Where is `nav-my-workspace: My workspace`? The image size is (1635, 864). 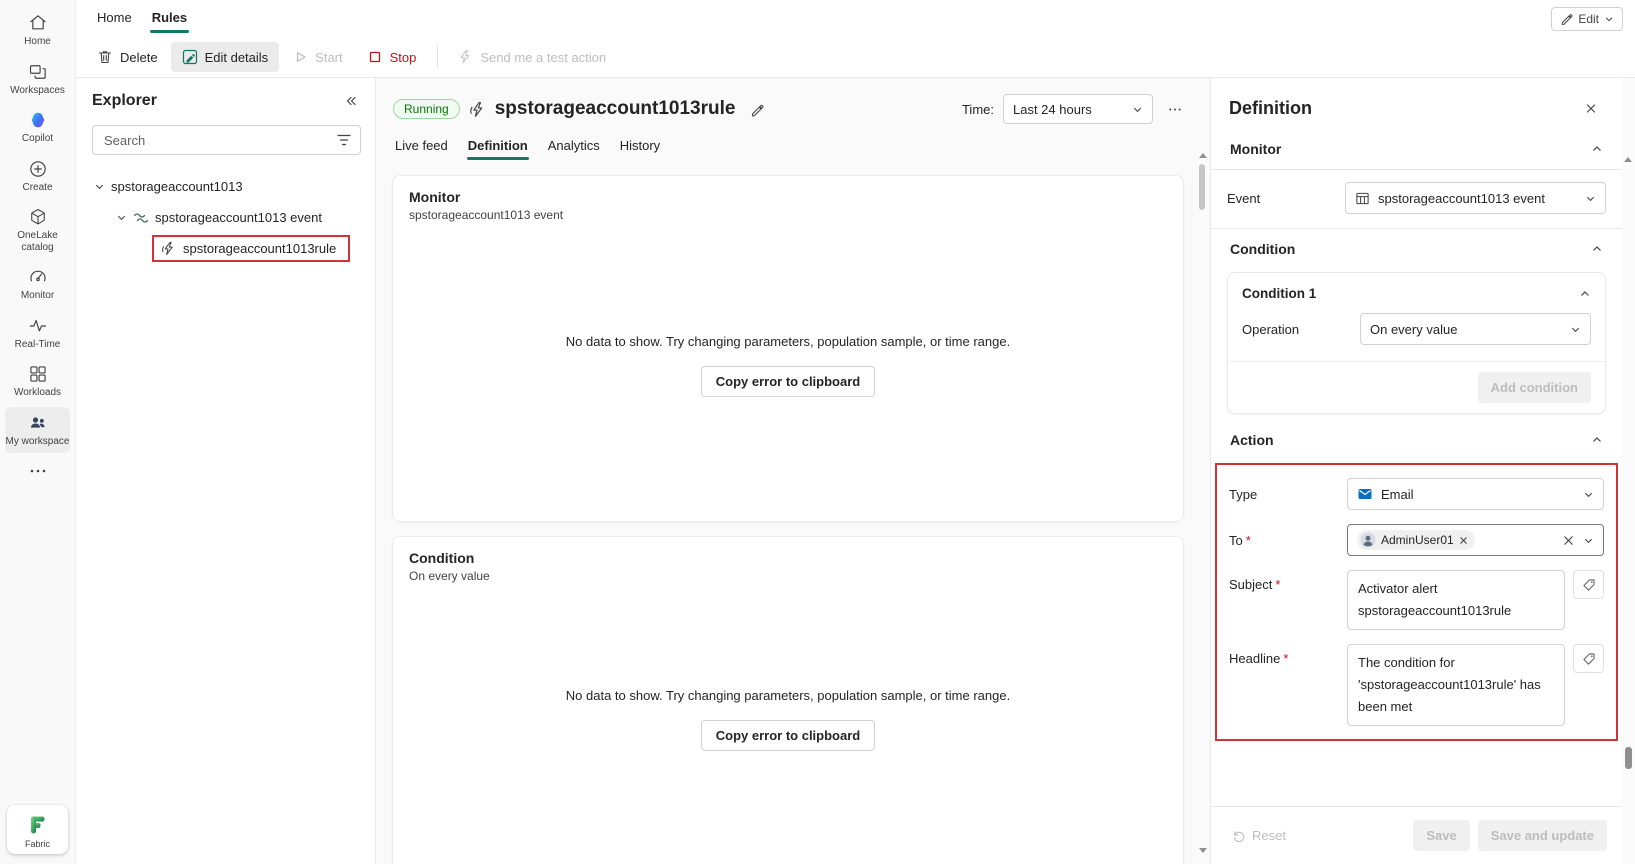
nav-my-workspace: My workspace is located at coordinates (37, 429).